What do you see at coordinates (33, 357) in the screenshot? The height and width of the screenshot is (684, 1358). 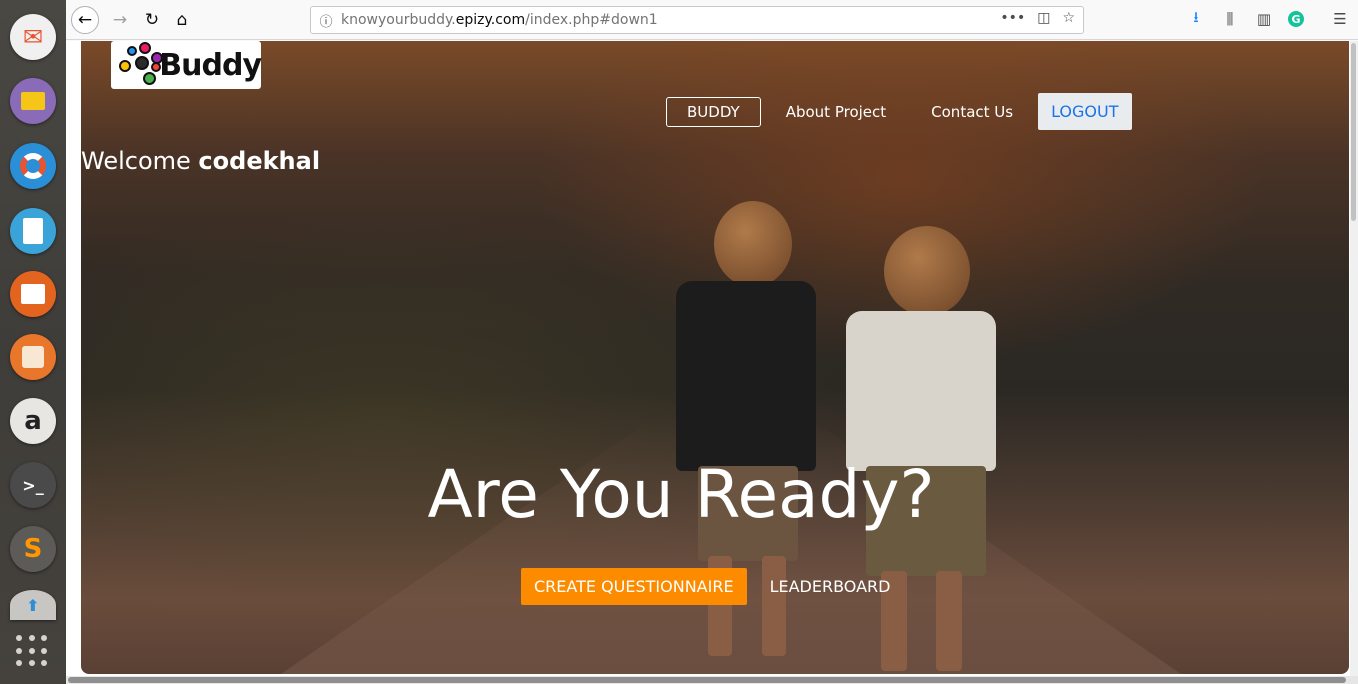 I see `software-center-app-icon` at bounding box center [33, 357].